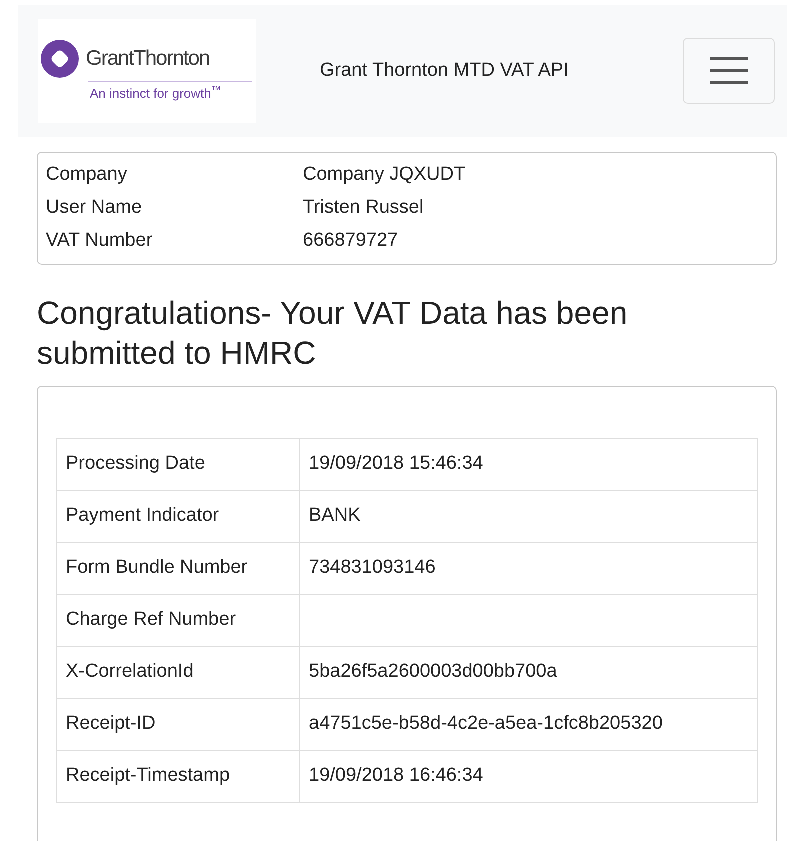  Describe the element at coordinates (333, 333) in the screenshot. I see `success-heading: Congratulations- Your VAT Data has been submitted to HMRC` at that location.